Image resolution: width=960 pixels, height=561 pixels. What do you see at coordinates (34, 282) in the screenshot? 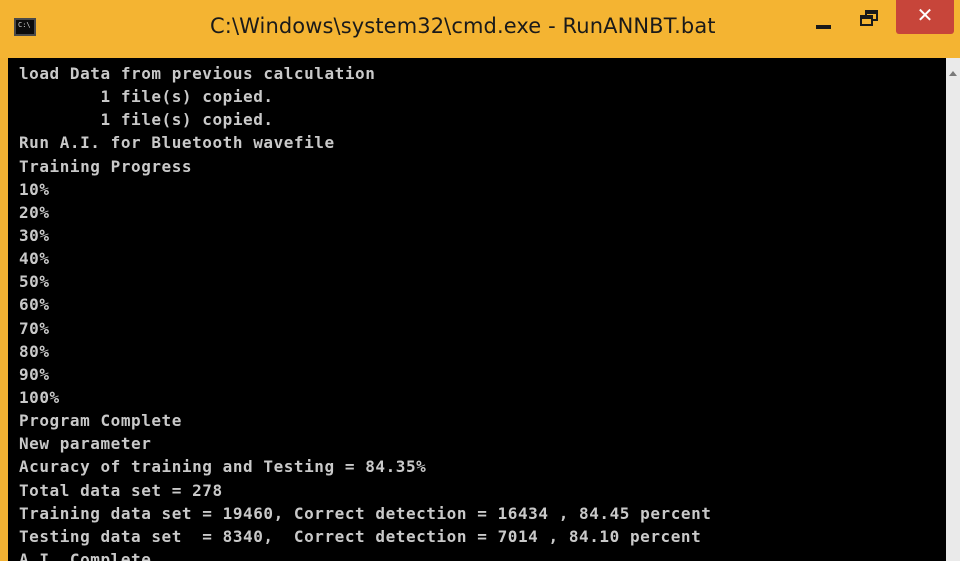
I see `console-line: 50%` at bounding box center [34, 282].